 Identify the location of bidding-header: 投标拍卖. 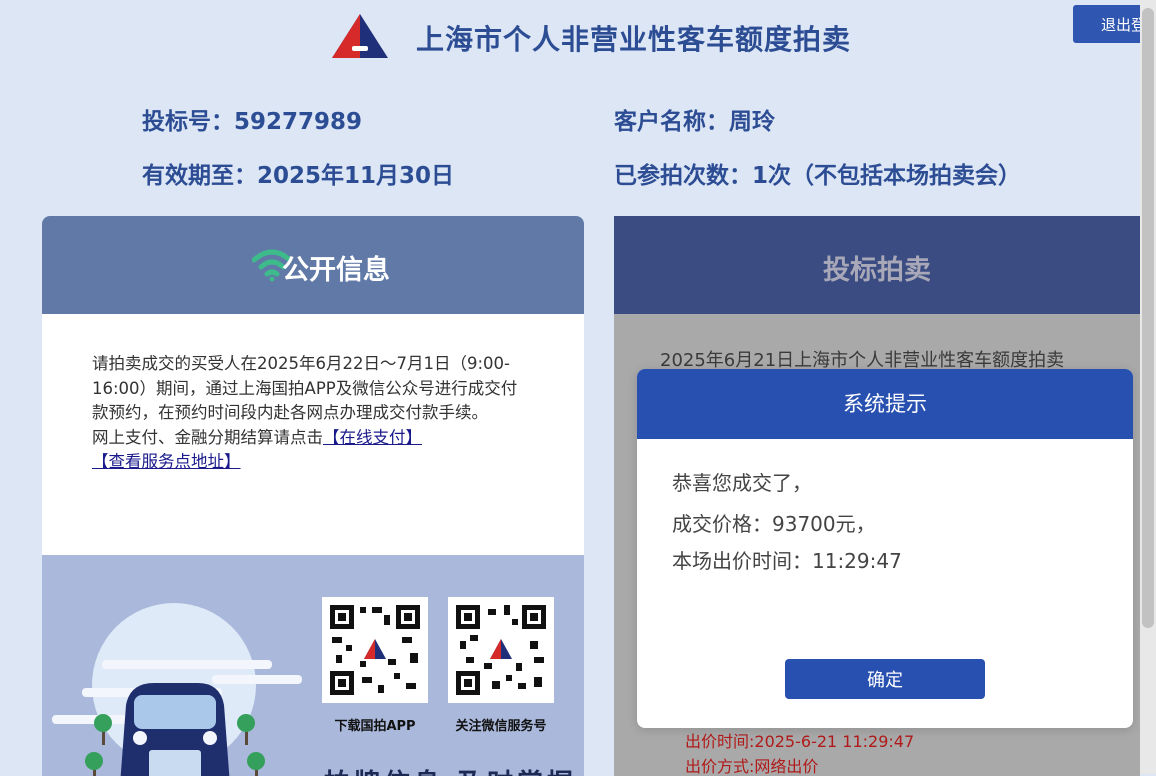
(877, 265).